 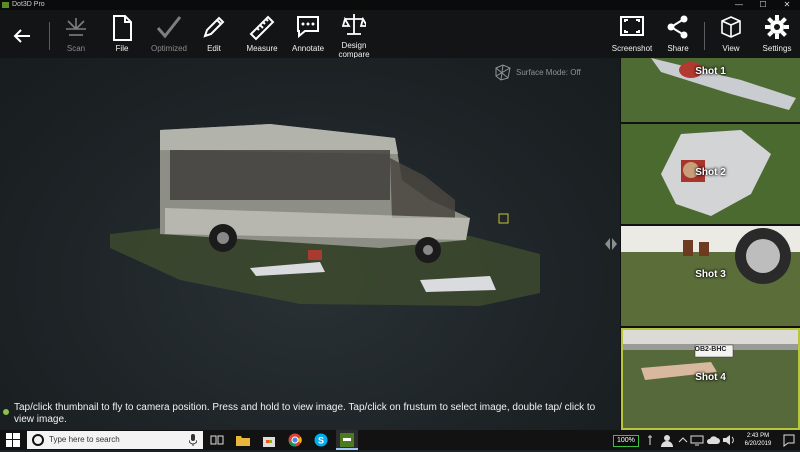 I want to click on shot-label: Shot 4, so click(x=710, y=377).